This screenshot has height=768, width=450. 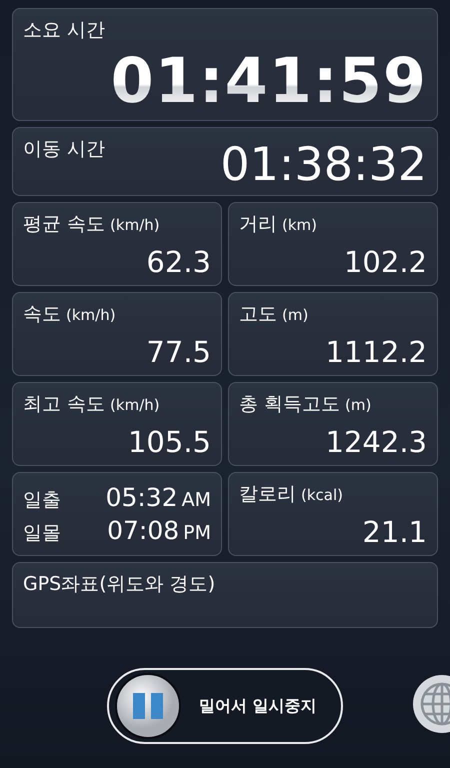 I want to click on stat-unit: (km), so click(x=300, y=225).